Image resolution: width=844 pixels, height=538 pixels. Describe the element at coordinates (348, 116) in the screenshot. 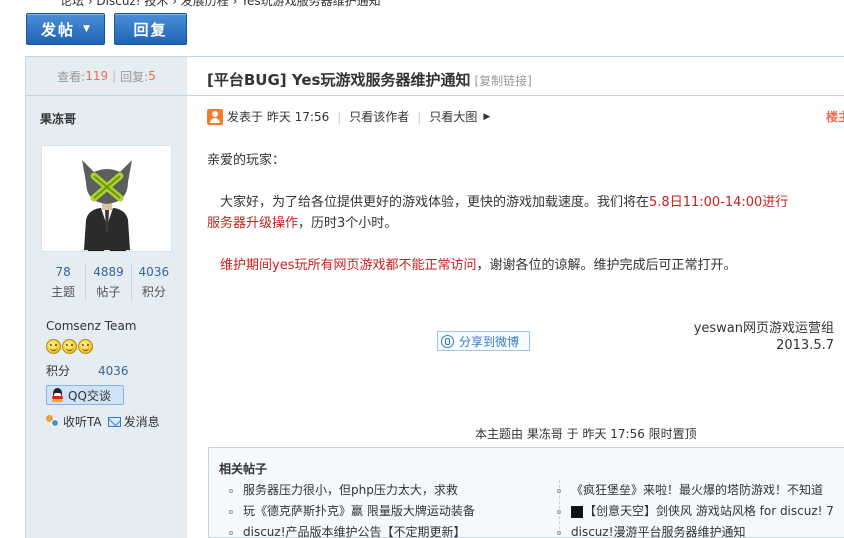

I see `post-info: 发表于 昨天 17:56 | 只看该作者 | 只看大图 ▶` at that location.